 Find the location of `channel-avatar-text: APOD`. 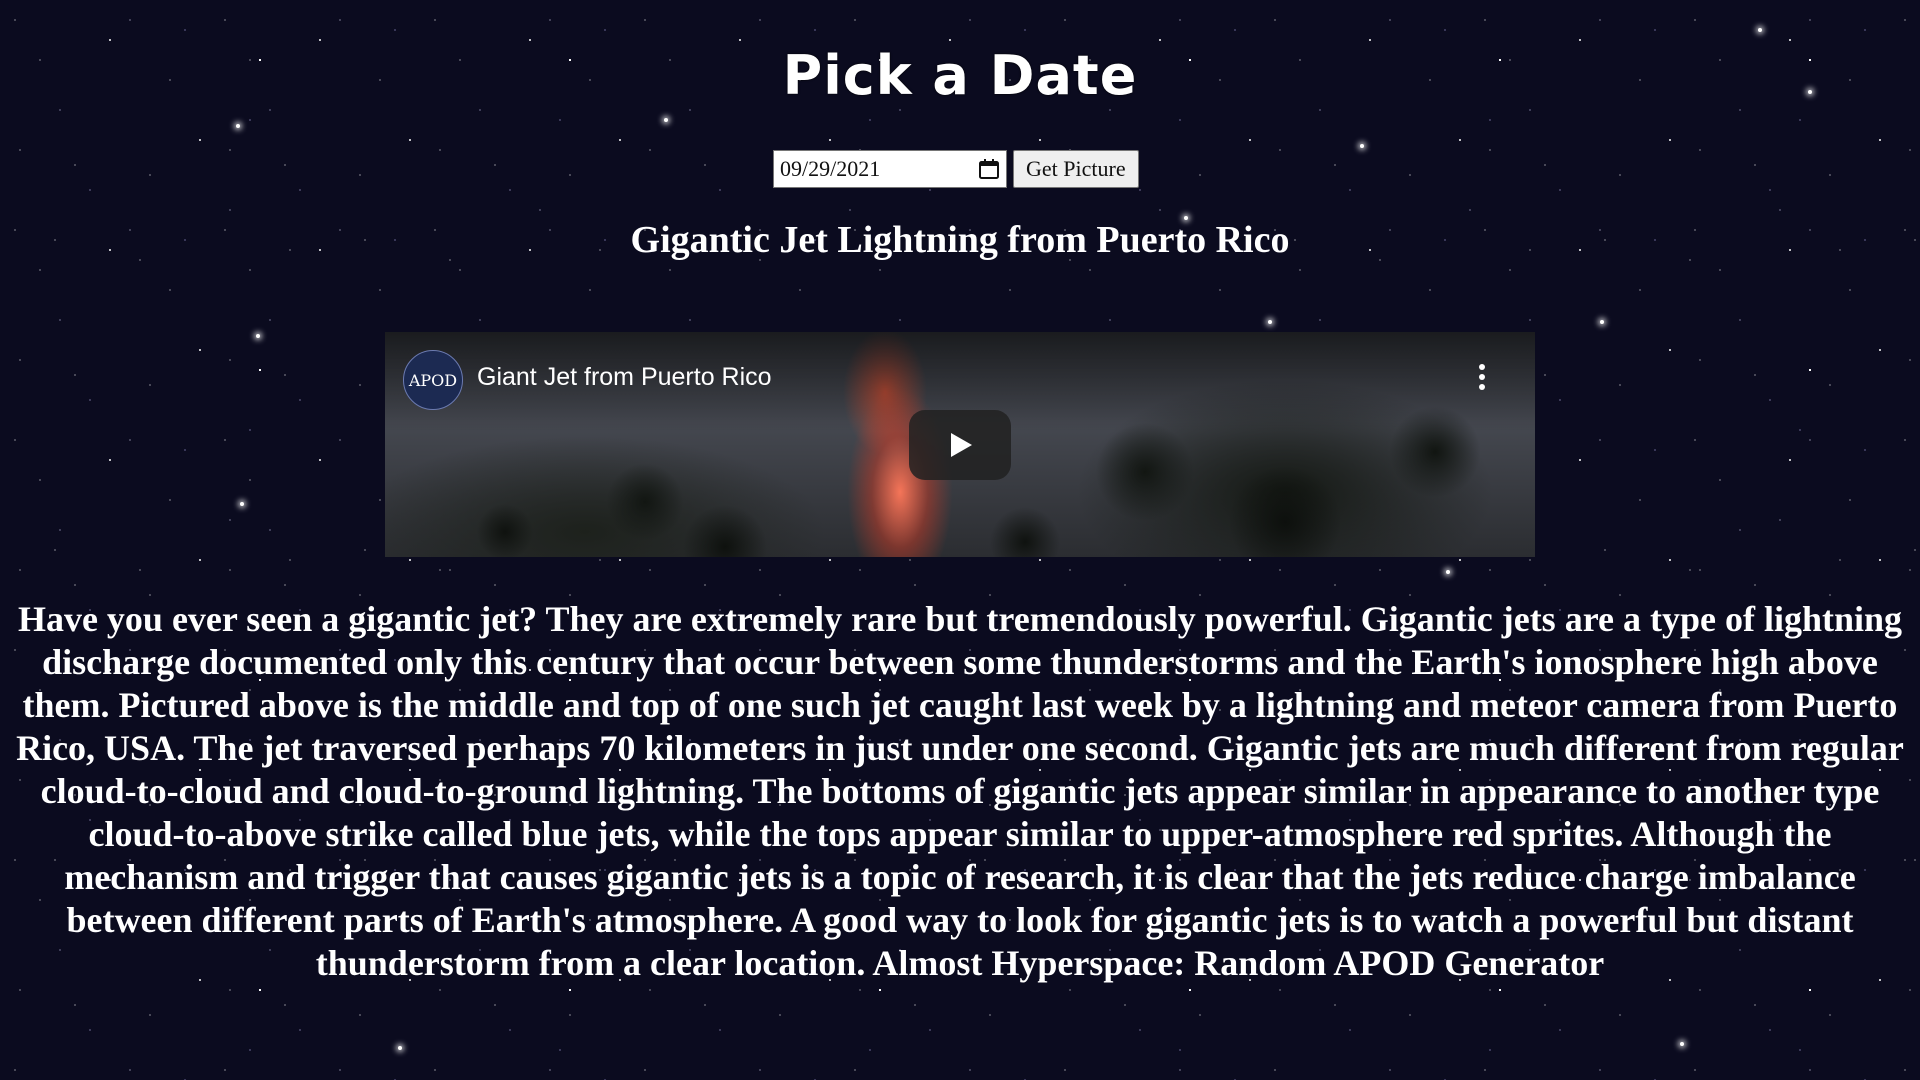

channel-avatar-text: APOD is located at coordinates (433, 380).